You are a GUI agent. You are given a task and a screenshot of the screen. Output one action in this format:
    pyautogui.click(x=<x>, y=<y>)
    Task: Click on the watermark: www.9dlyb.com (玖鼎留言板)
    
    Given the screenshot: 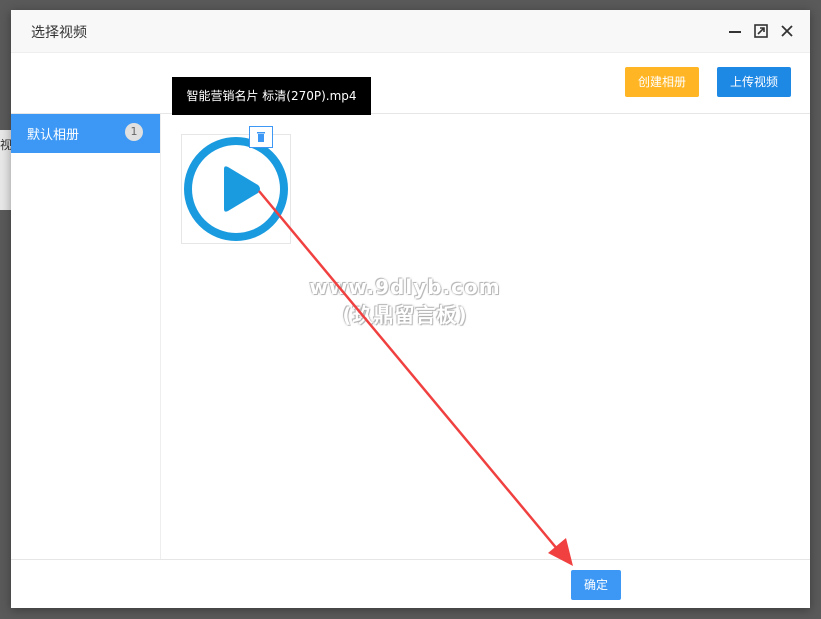 What is the action you would take?
    pyautogui.click(x=405, y=301)
    